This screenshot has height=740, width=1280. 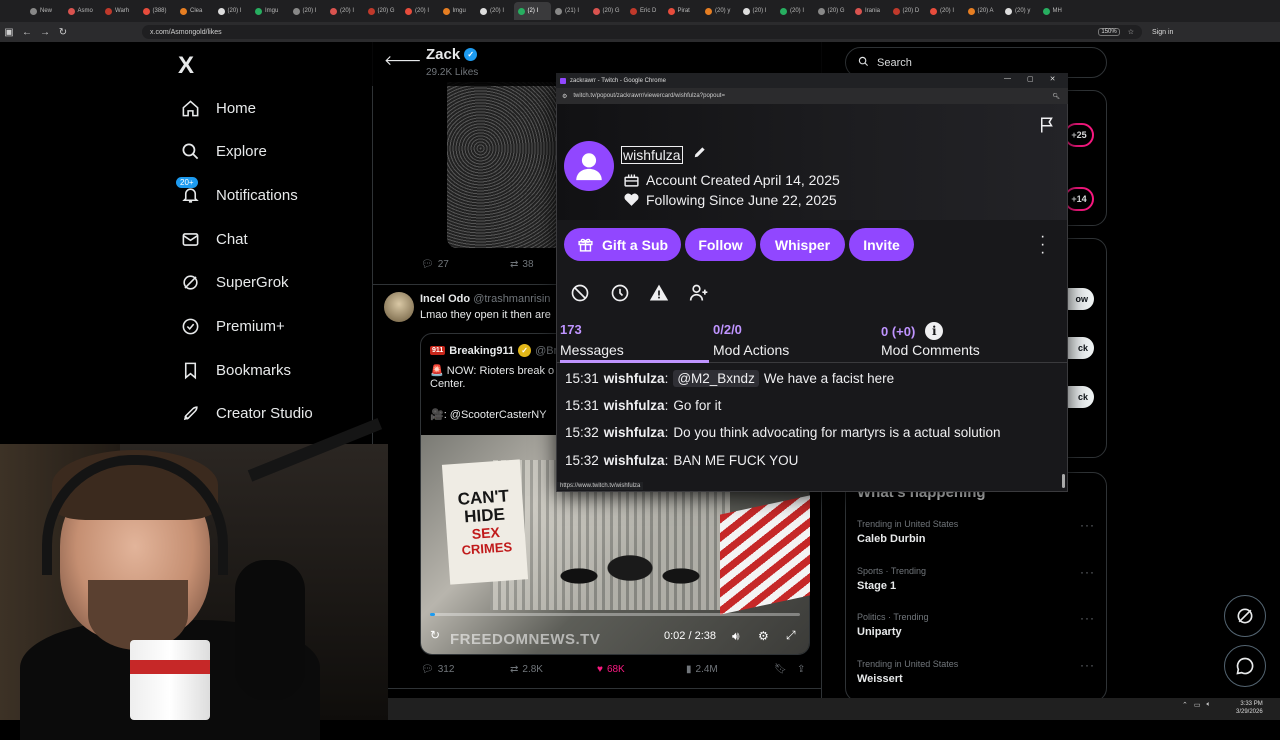 I want to click on browser-tab: (21) I, so click(x=570, y=11).